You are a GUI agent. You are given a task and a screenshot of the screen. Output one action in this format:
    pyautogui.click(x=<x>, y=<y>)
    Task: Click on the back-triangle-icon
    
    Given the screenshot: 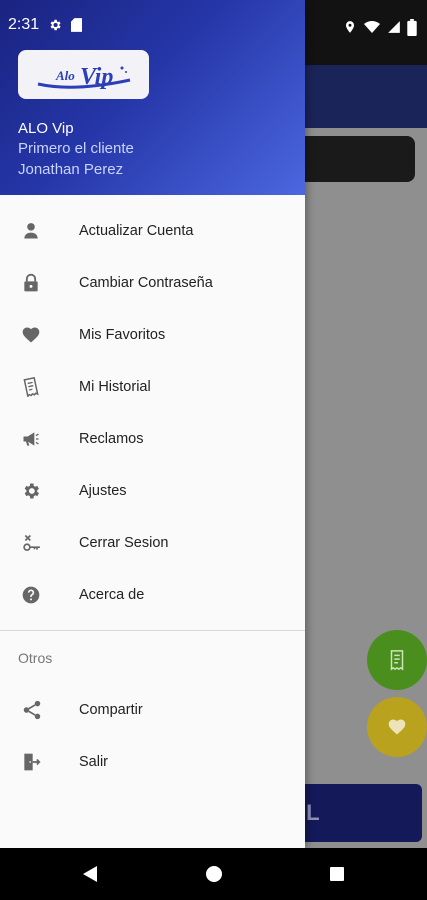 What is the action you would take?
    pyautogui.click(x=90, y=874)
    